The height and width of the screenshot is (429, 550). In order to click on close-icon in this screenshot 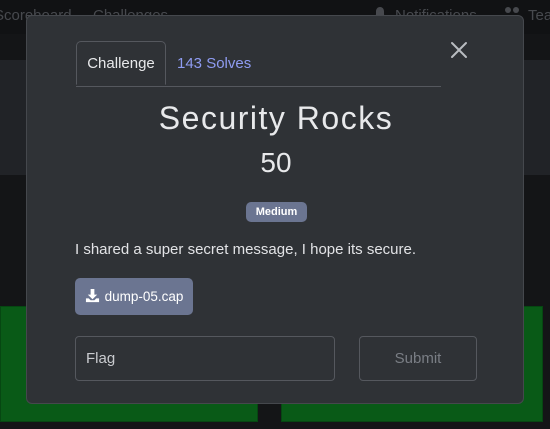, I will do `click(459, 50)`.